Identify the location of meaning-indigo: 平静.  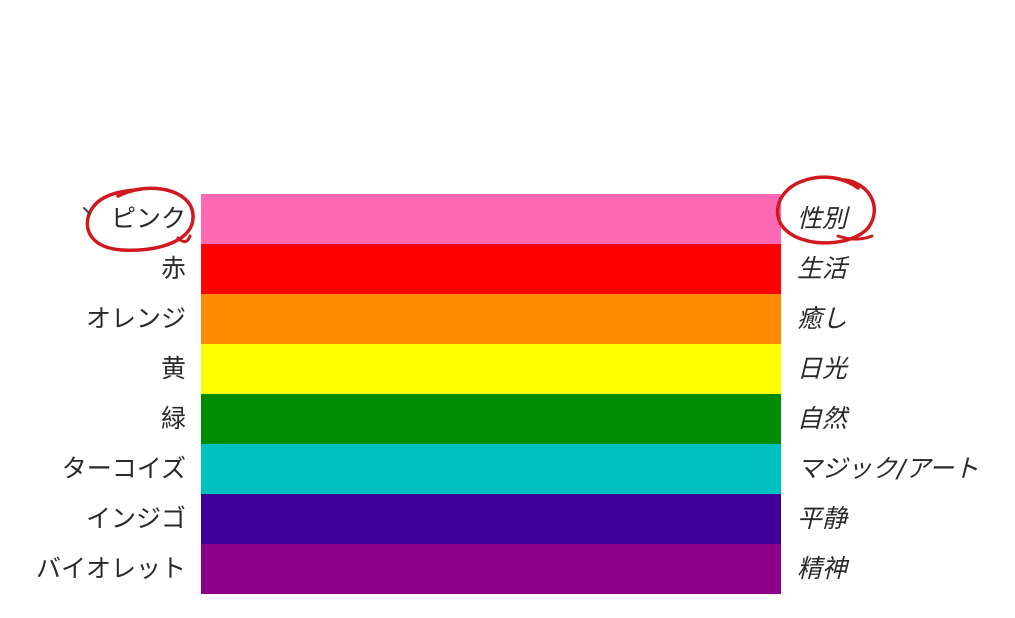
(822, 518).